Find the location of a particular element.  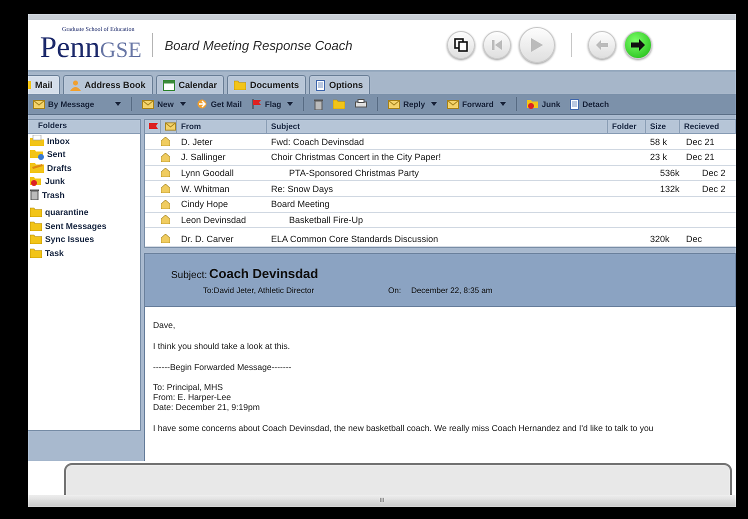

tab: Mail is located at coordinates (44, 84).